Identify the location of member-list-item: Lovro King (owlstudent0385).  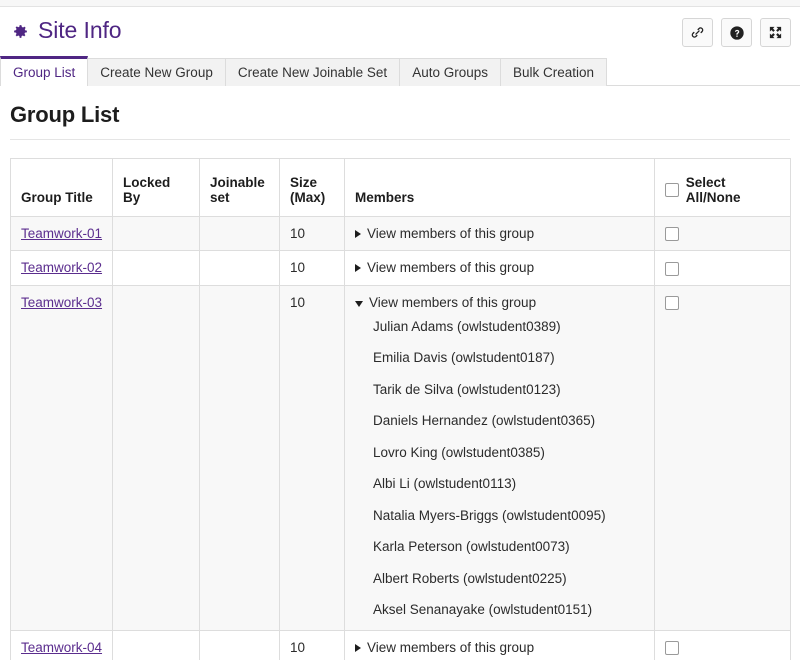
(459, 452).